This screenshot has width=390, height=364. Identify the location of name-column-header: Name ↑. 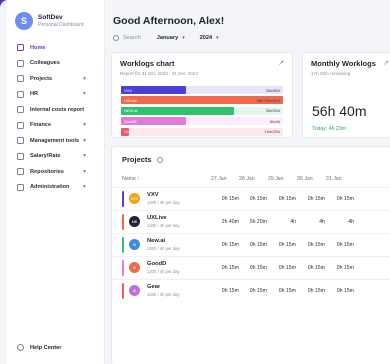
(131, 179).